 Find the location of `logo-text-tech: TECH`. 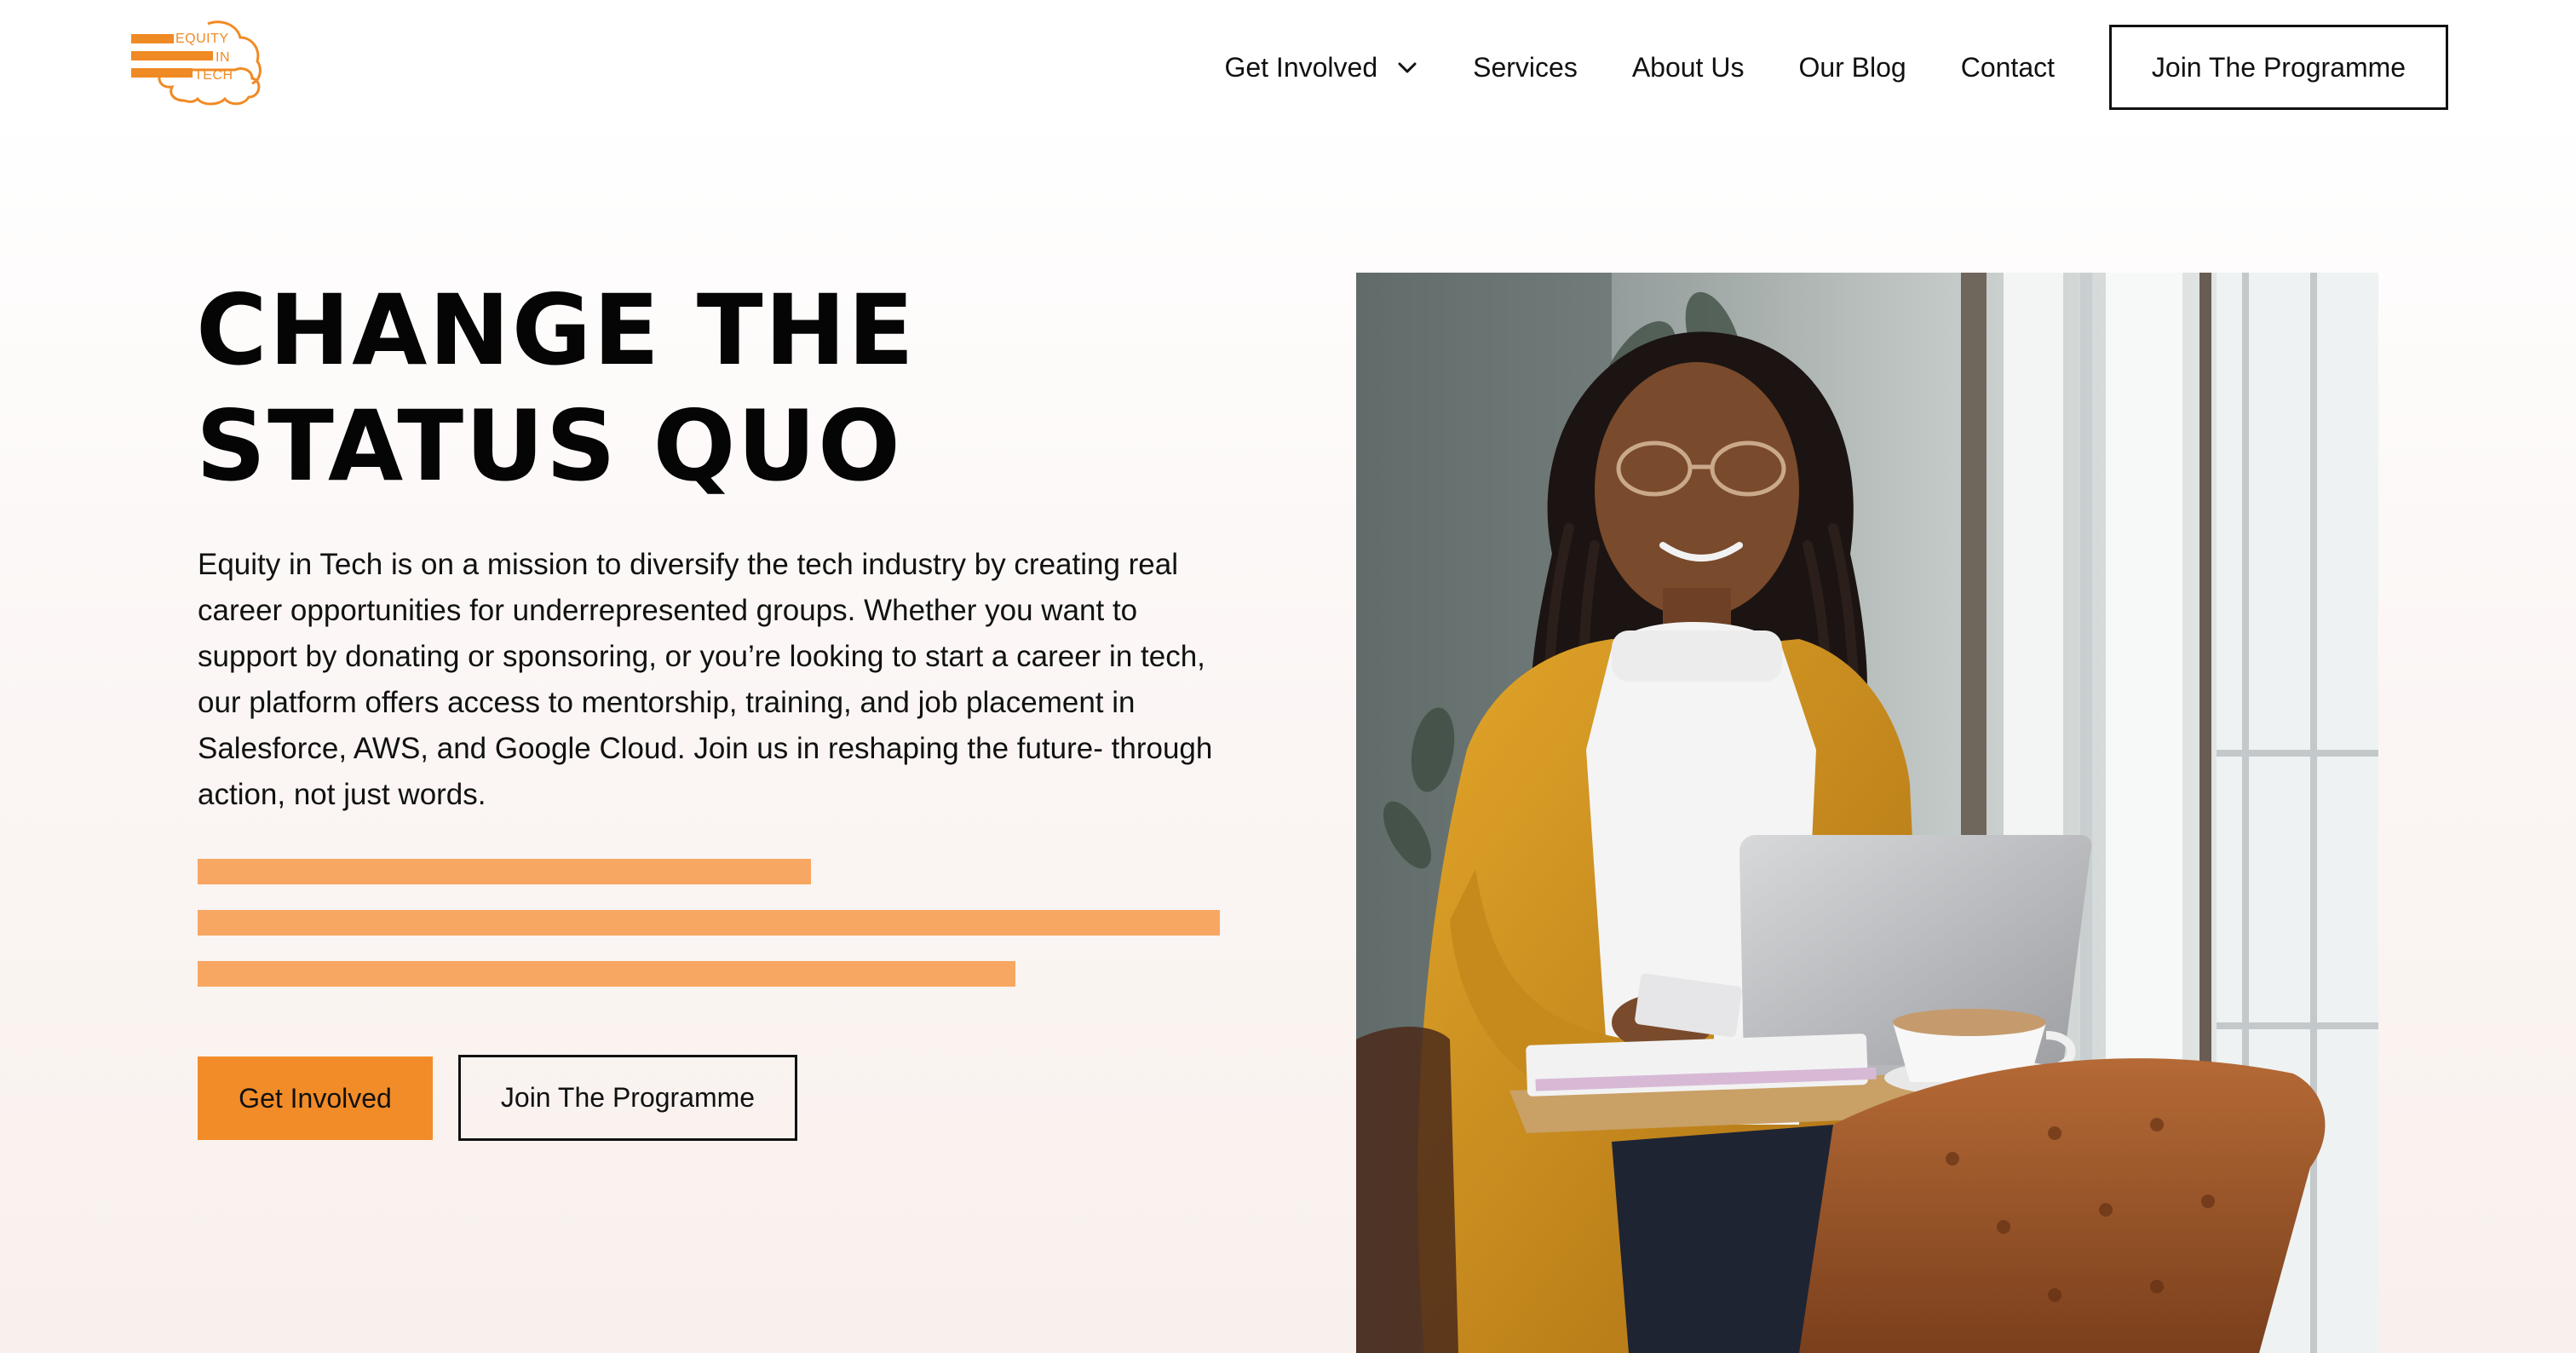

logo-text-tech: TECH is located at coordinates (214, 75).